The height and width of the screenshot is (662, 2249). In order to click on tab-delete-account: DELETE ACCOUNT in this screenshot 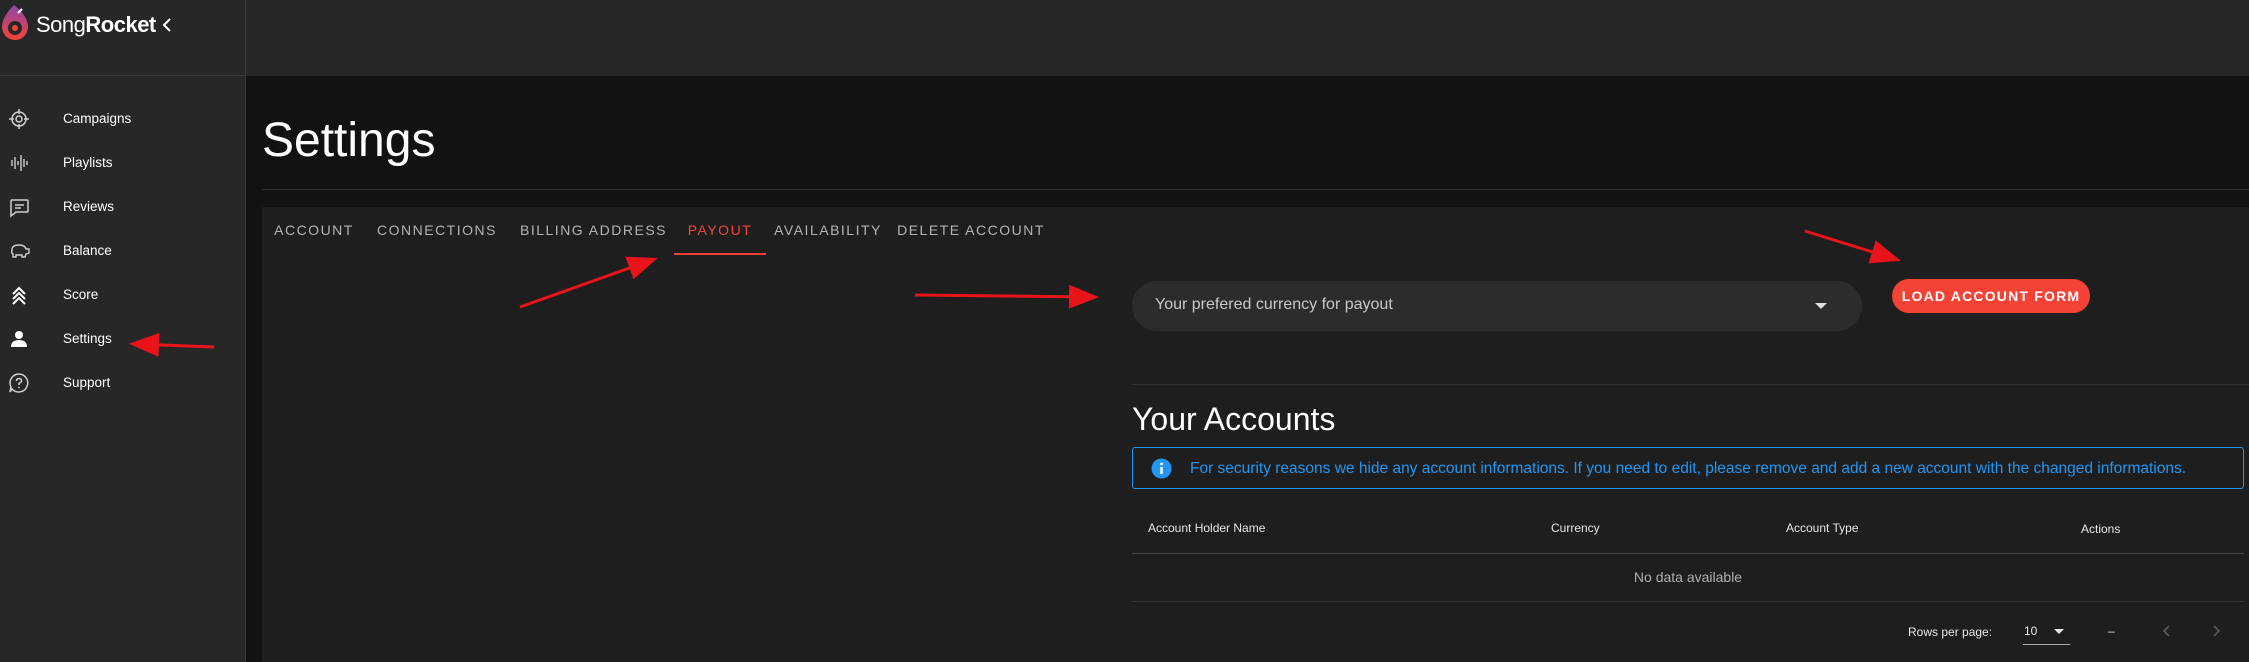, I will do `click(971, 231)`.